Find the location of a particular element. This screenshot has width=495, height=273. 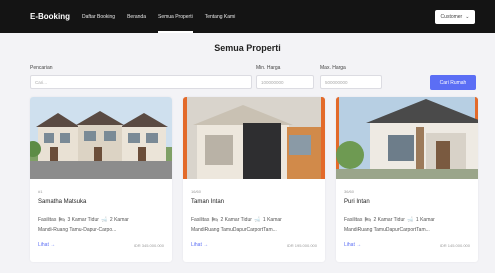

nav-tentang-kami: Tentang Kami is located at coordinates (220, 17).